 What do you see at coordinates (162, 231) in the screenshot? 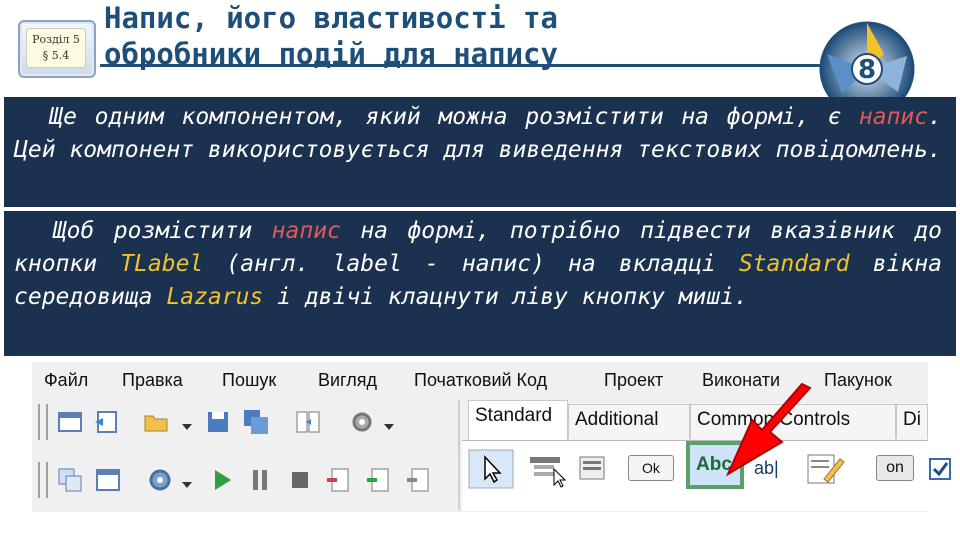
I see `paragraph2-text-1: Щоб розмістити` at bounding box center [162, 231].